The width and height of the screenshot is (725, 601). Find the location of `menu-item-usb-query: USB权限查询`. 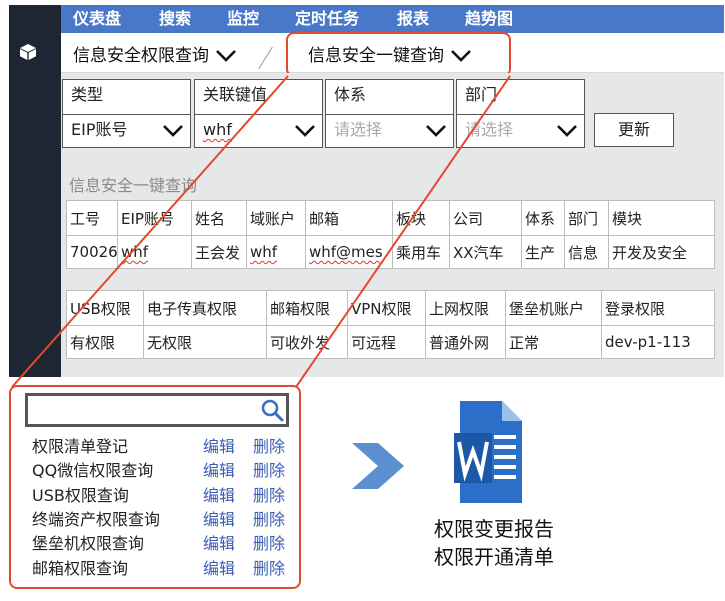

menu-item-usb-query: USB权限查询 is located at coordinates (80, 494).